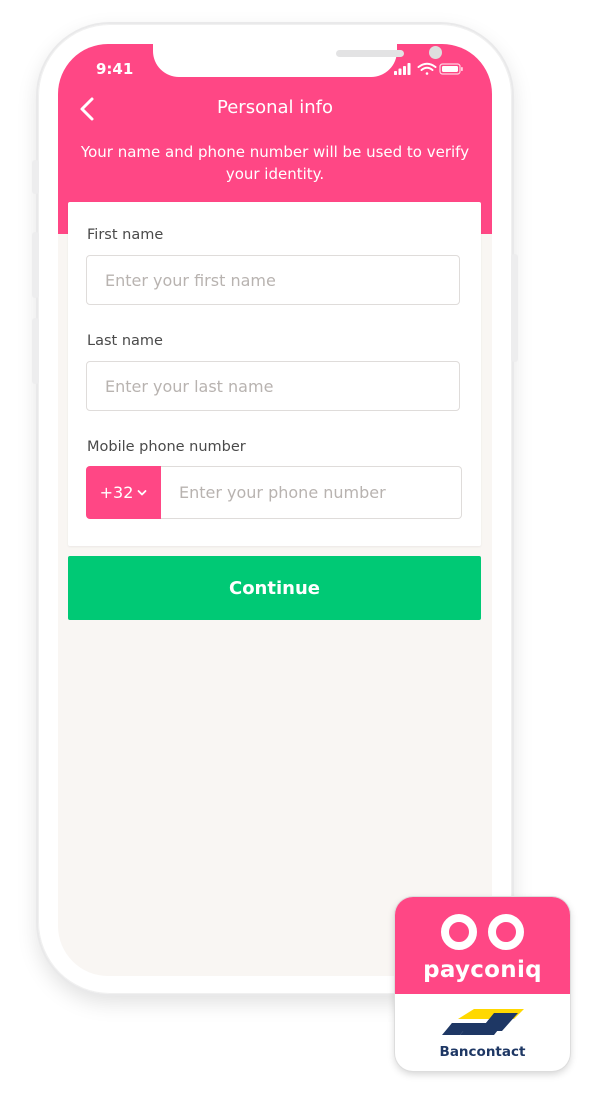 The height and width of the screenshot is (1102, 600). I want to click on bancontact-wordmark: Bancontact, so click(482, 1052).